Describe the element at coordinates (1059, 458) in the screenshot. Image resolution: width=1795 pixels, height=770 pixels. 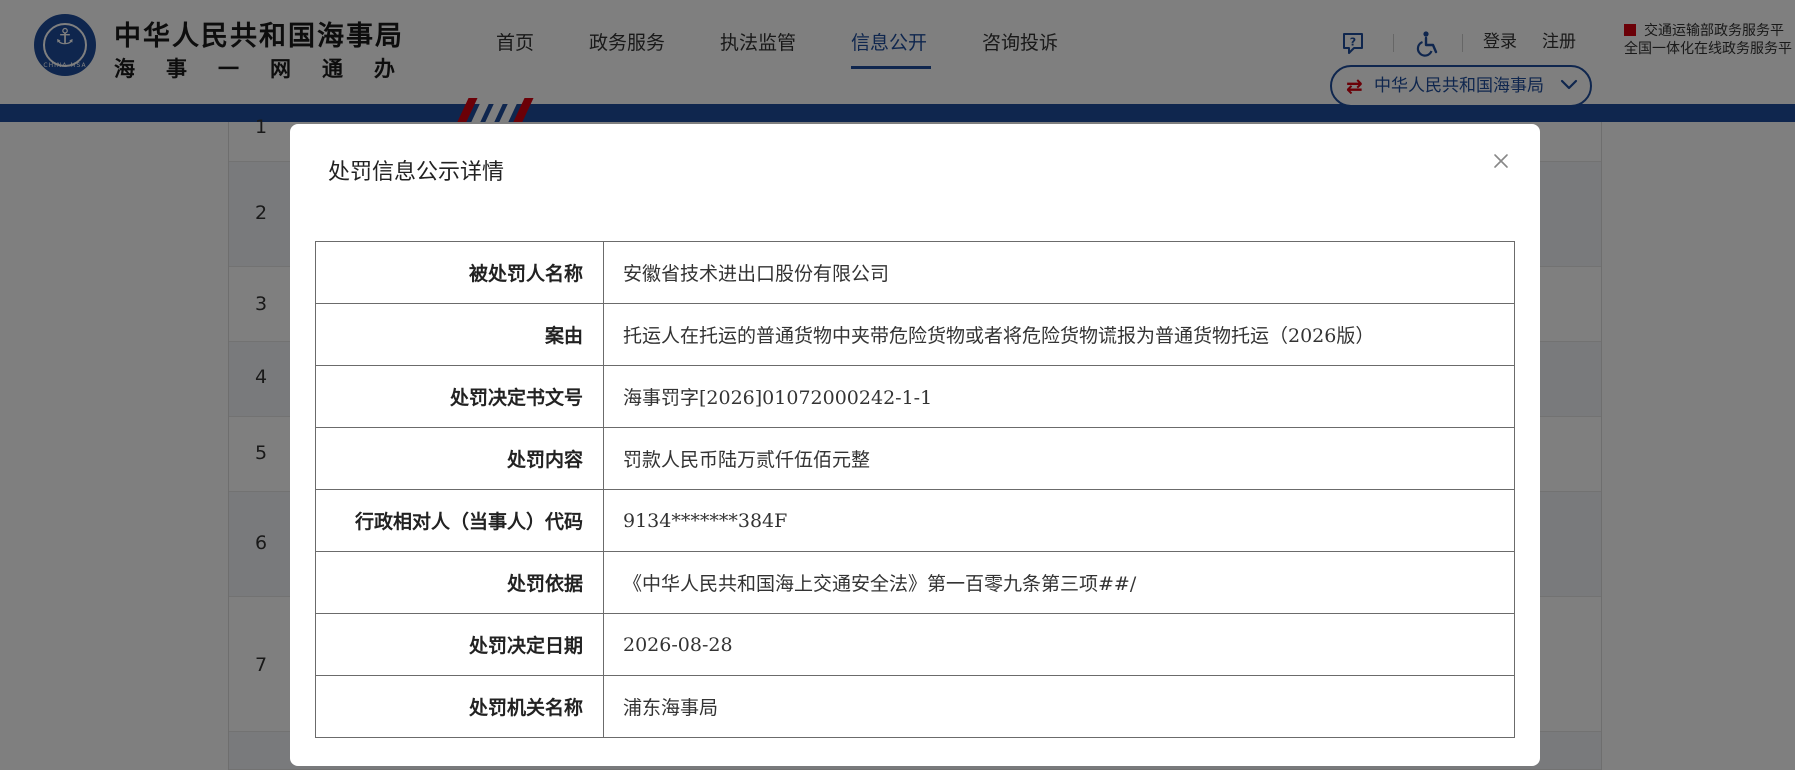
I see `detail-value: 罚款人民币陆万贰仟伍佰元整` at that location.